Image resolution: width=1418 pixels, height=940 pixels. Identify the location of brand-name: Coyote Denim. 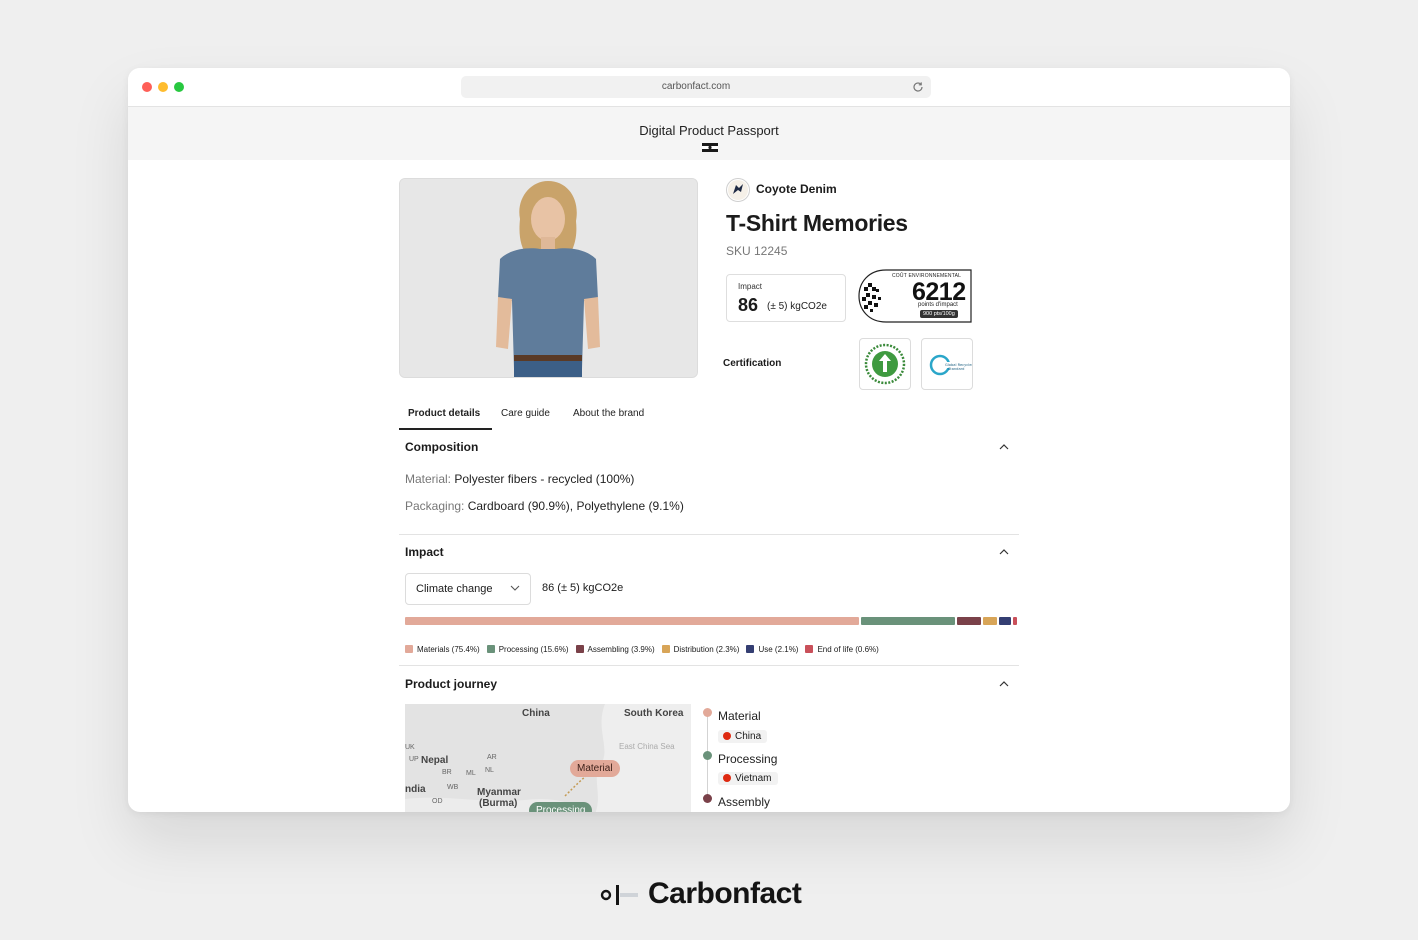
(796, 189).